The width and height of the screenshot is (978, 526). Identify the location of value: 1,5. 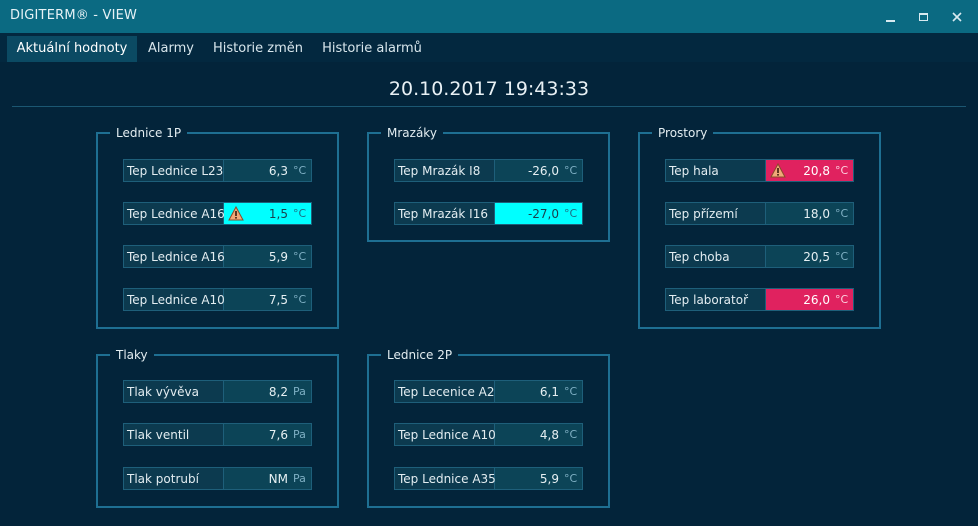
(278, 214).